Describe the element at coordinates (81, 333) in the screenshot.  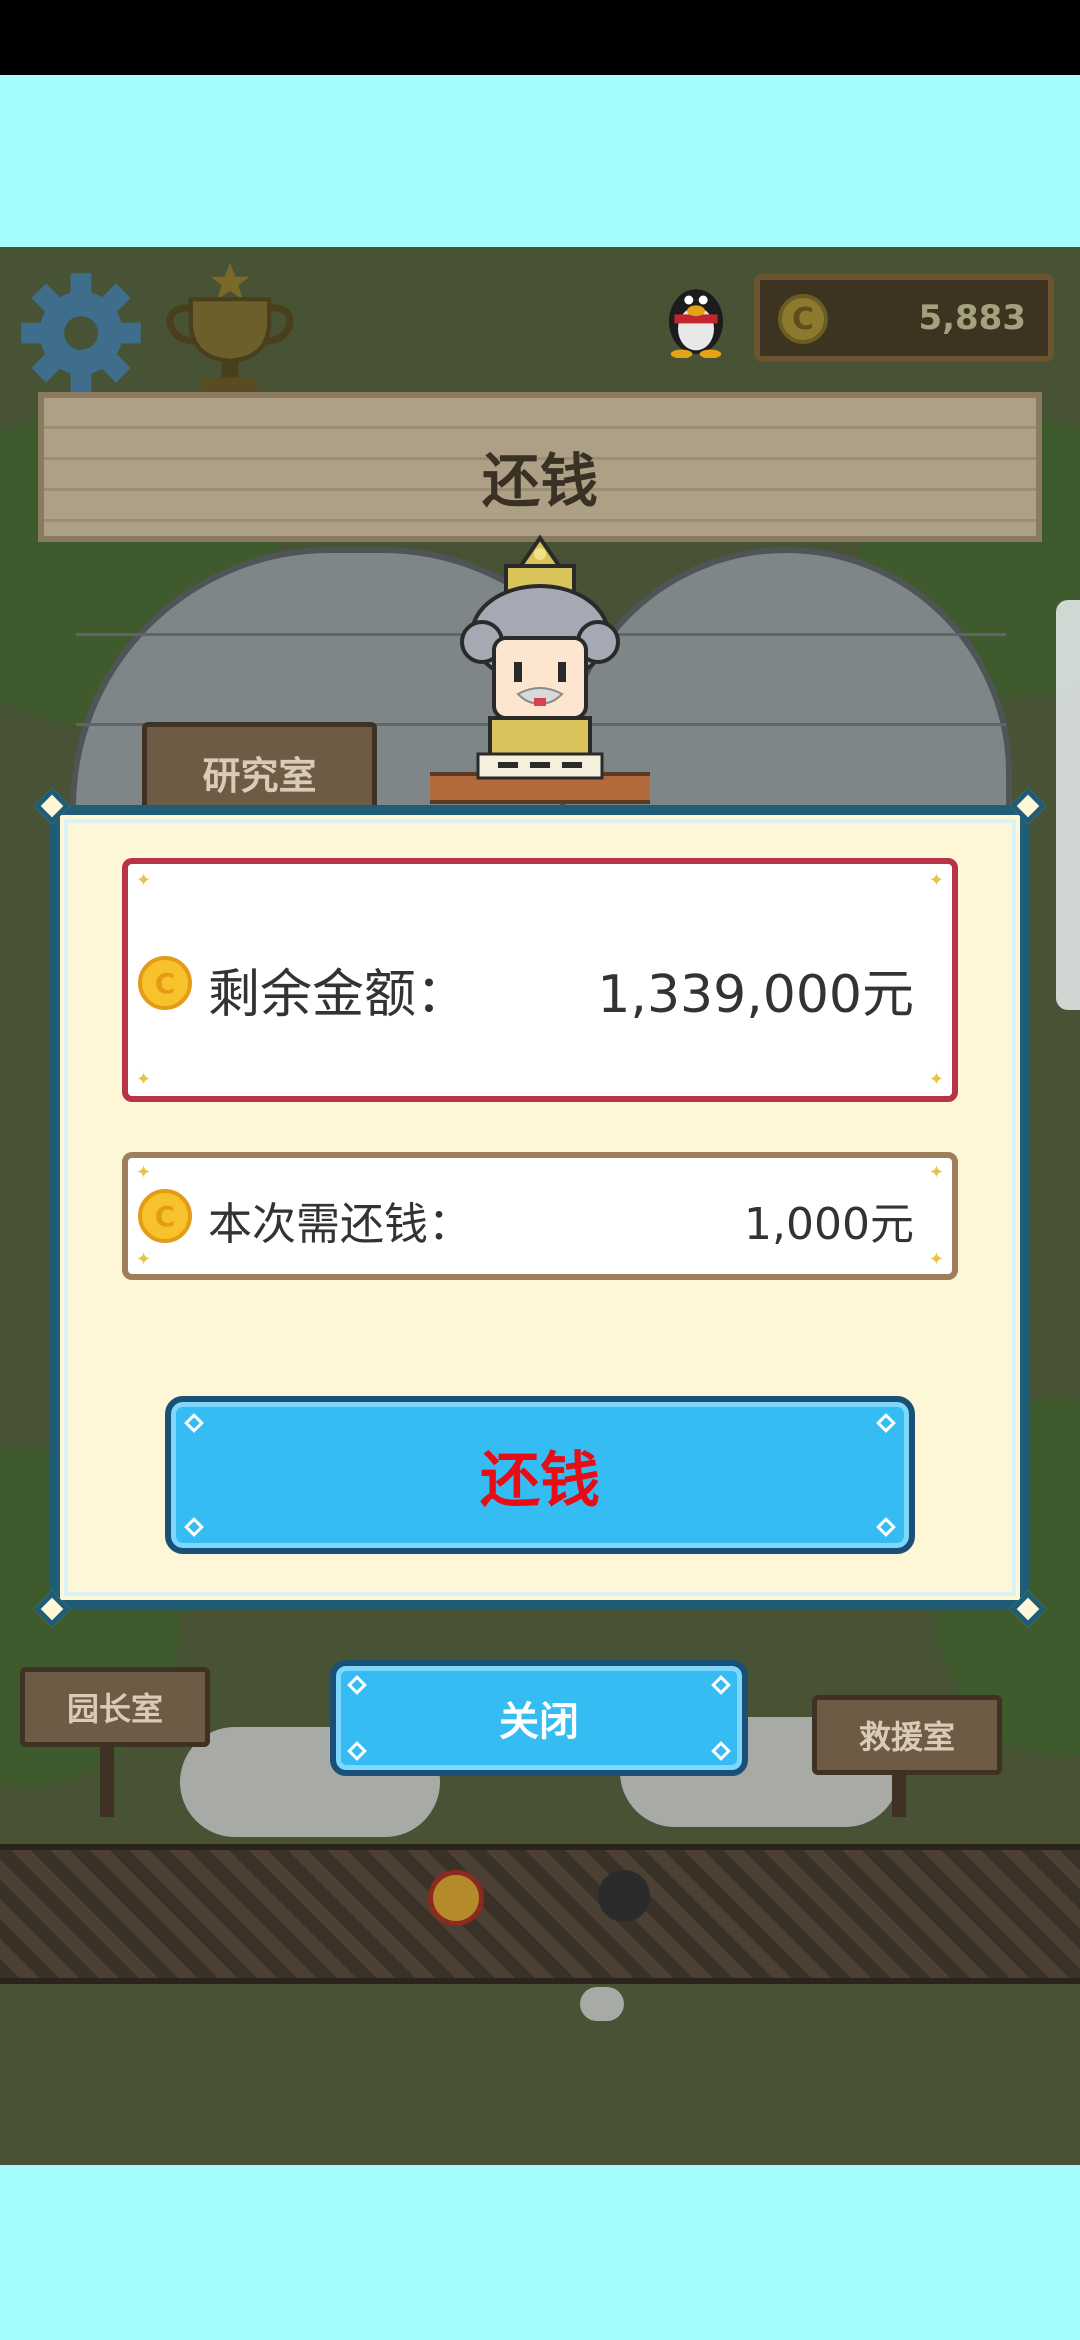
I see `gear-icon` at that location.